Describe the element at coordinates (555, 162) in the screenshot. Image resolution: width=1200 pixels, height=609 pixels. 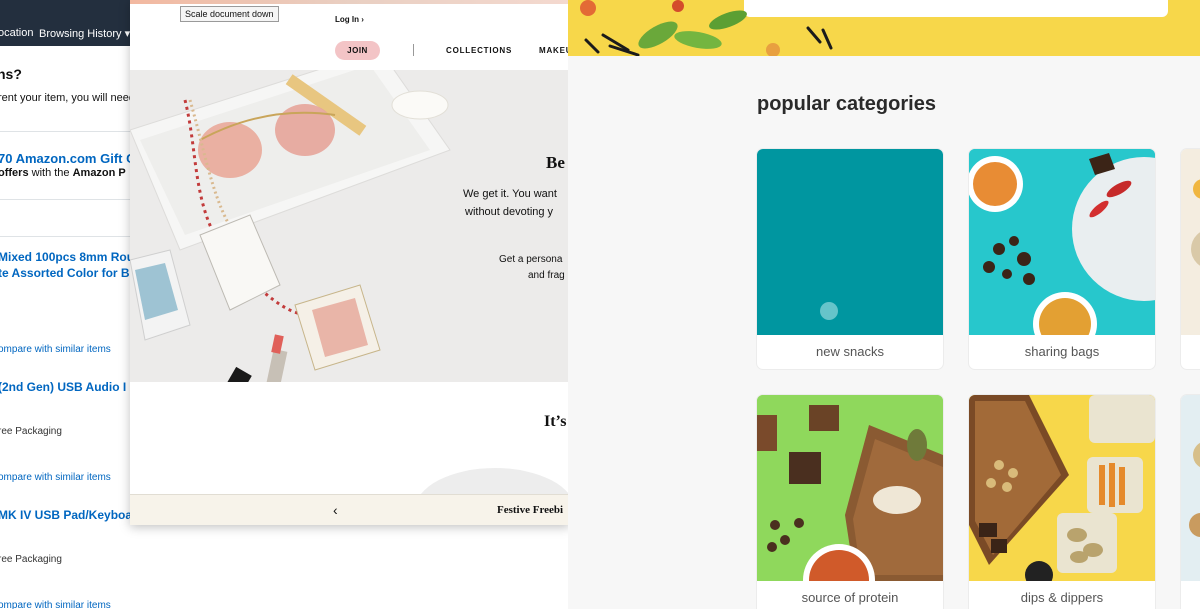
I see `hero-heading: Be` at that location.